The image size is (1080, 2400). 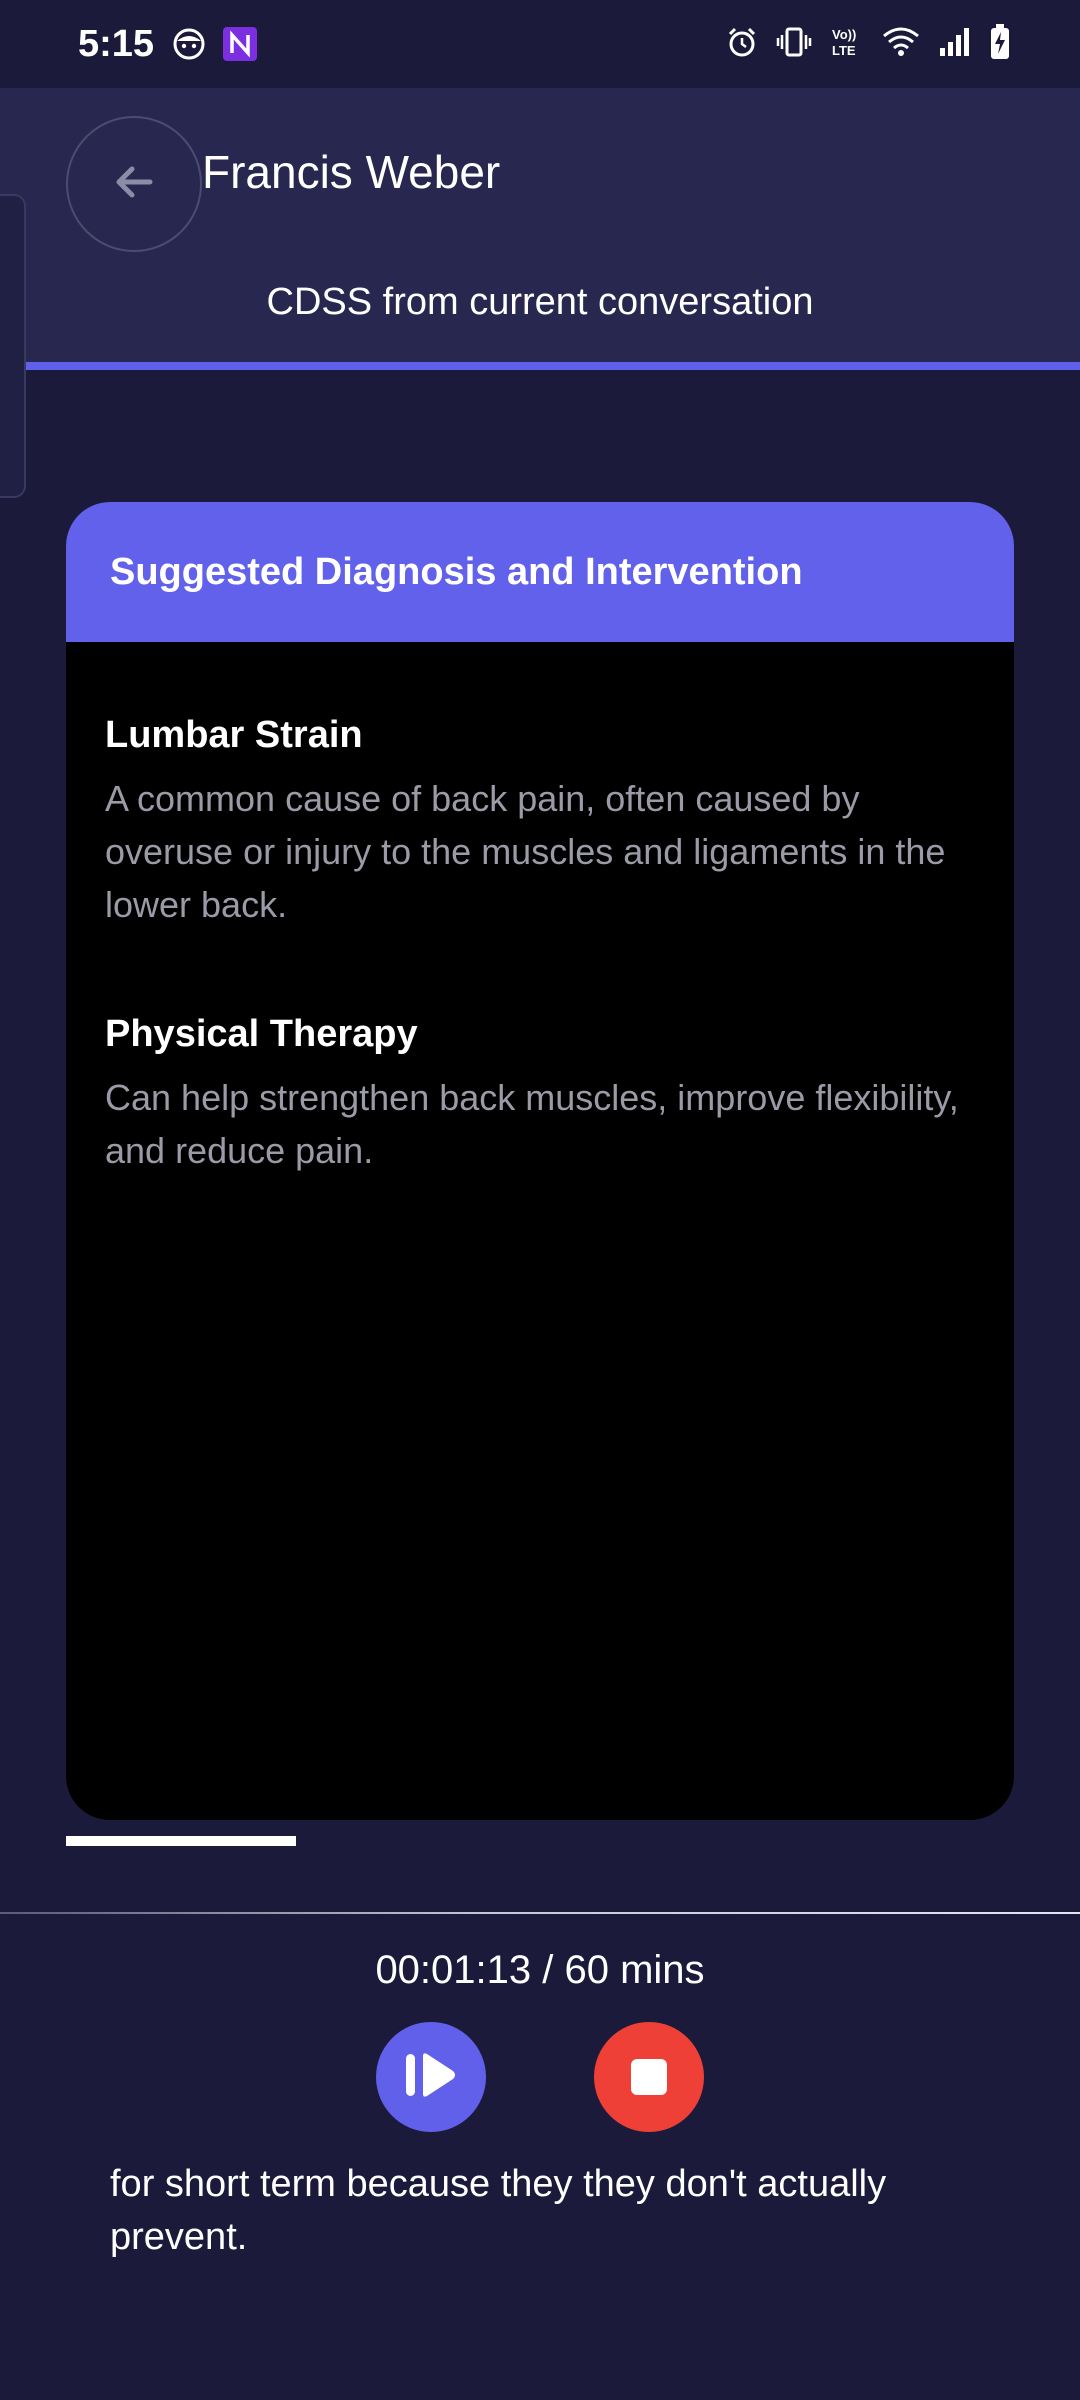 I want to click on suggestion-title: Physical Therapy, so click(x=261, y=1034).